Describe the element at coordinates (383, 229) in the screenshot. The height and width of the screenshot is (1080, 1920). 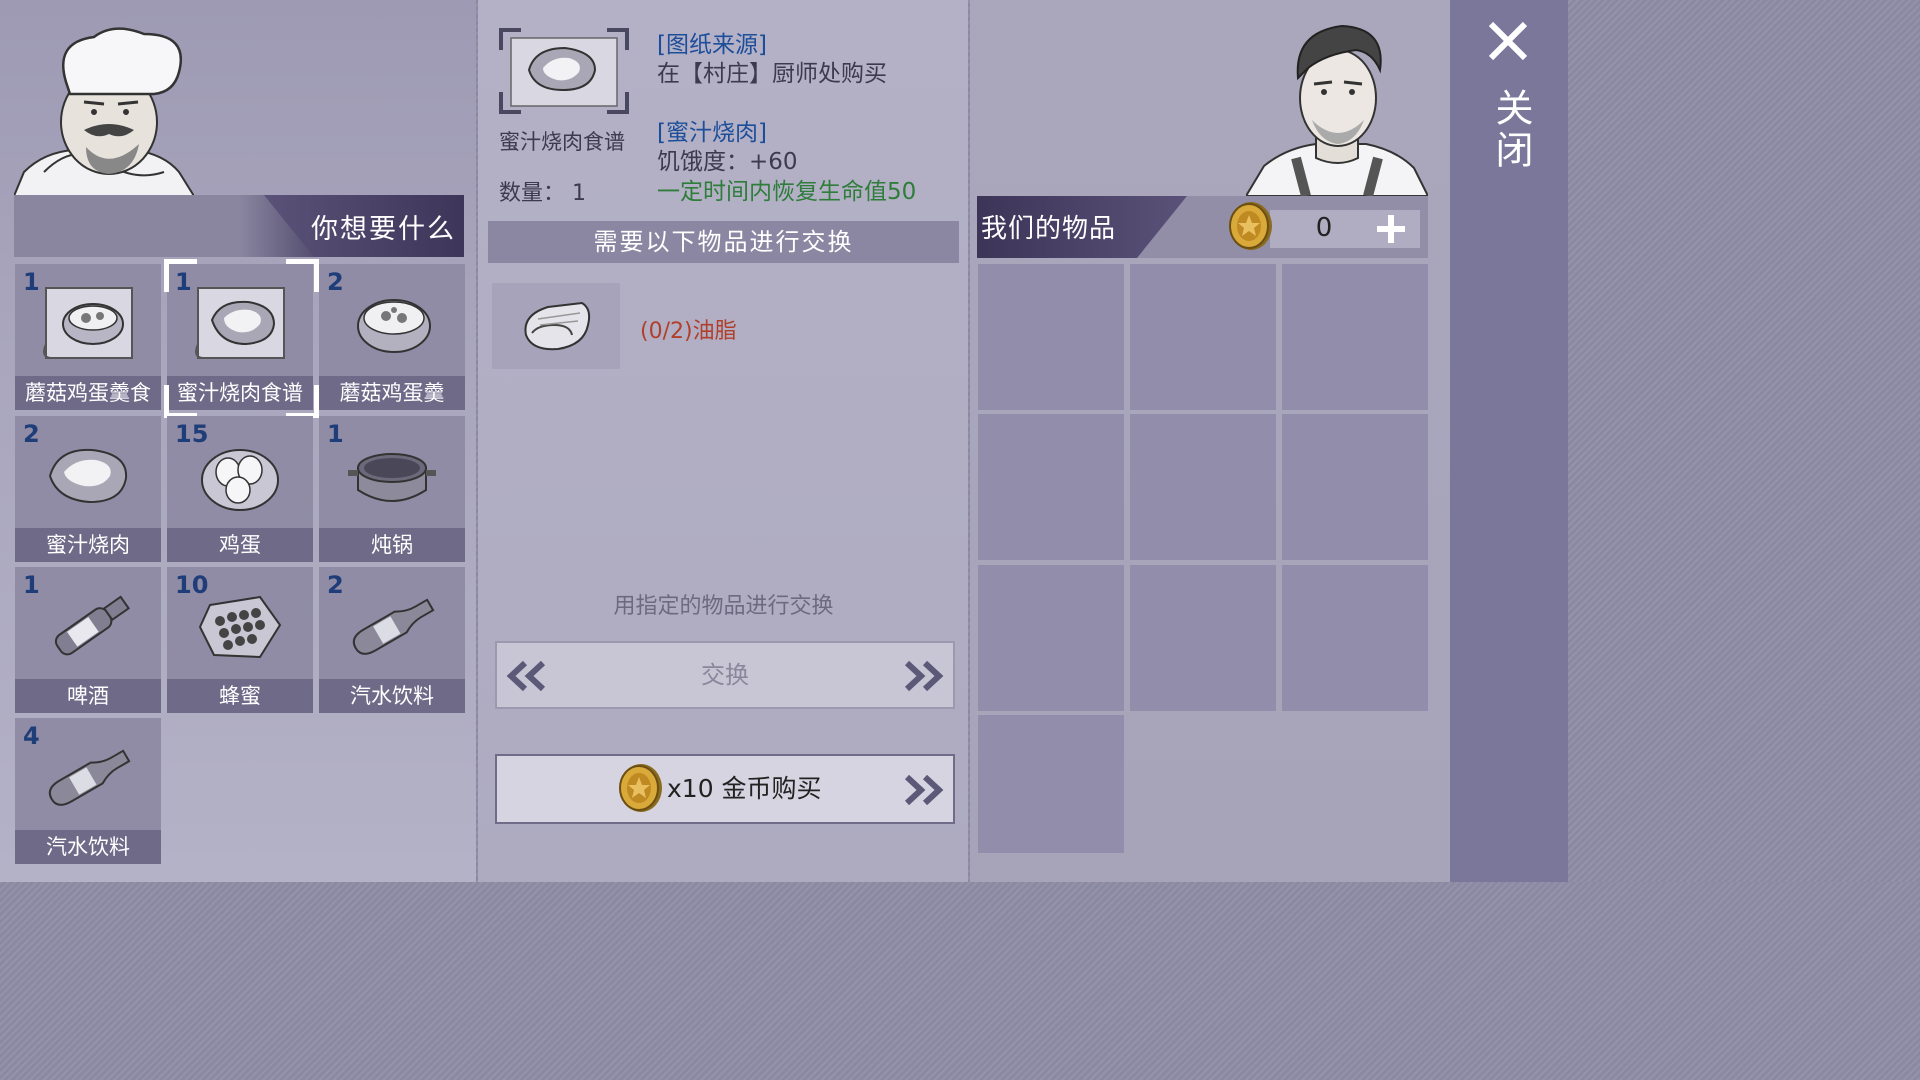
I see `merchant-header-title: 你想要什么` at that location.